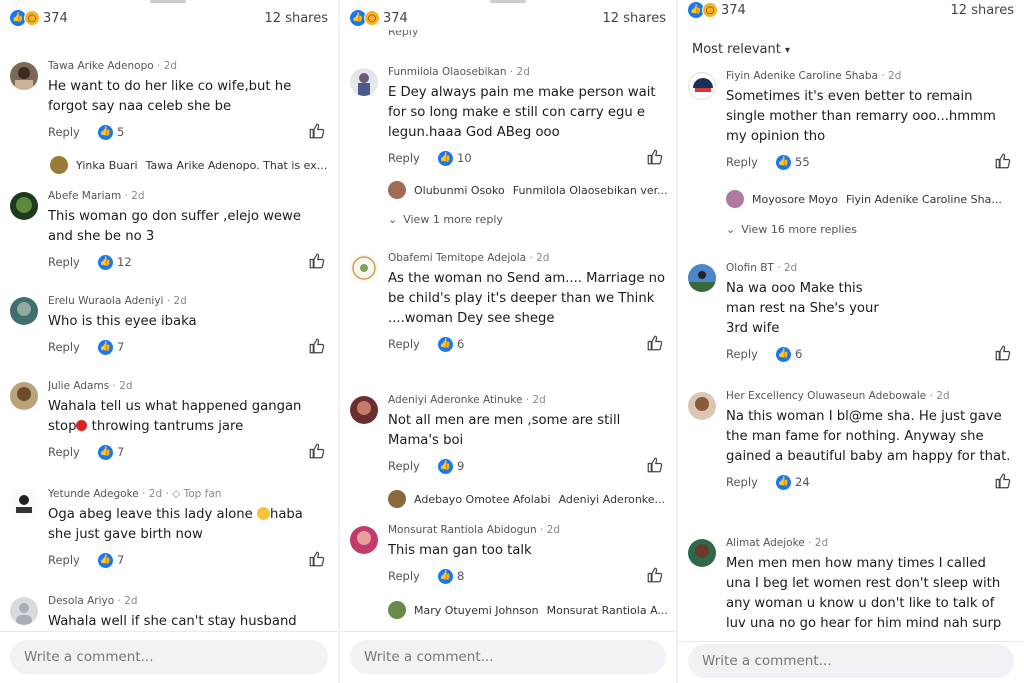 The height and width of the screenshot is (683, 1024). What do you see at coordinates (78, 386) in the screenshot?
I see `commenter-name: Julie Adams` at bounding box center [78, 386].